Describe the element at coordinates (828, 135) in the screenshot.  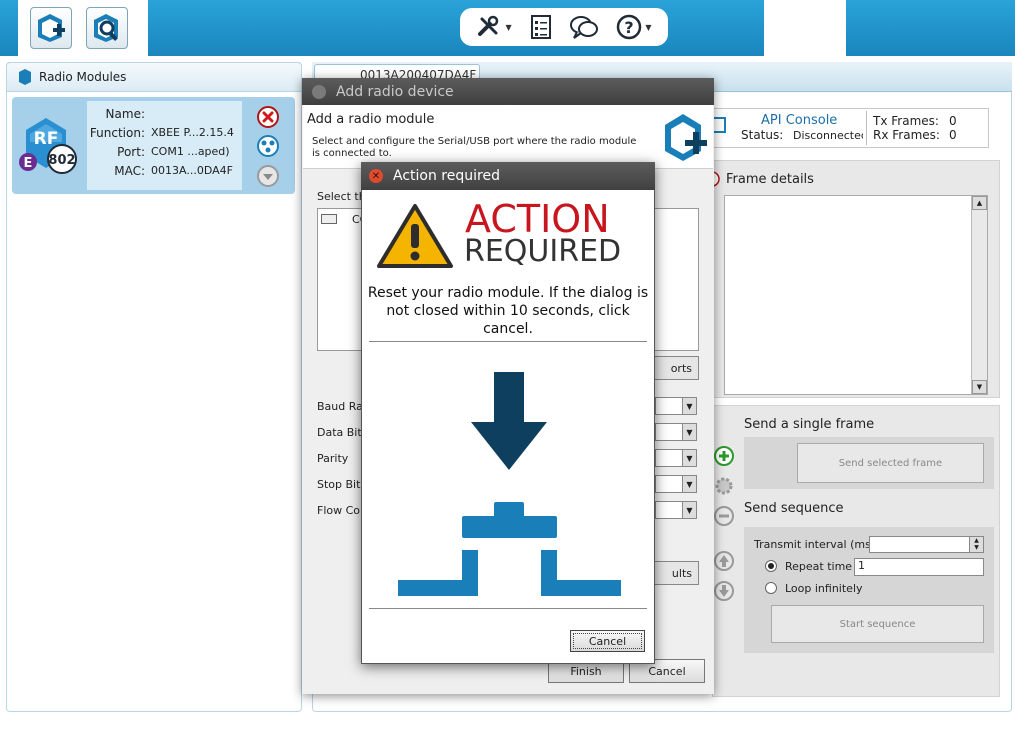
I see `status-value: Disconnected` at that location.